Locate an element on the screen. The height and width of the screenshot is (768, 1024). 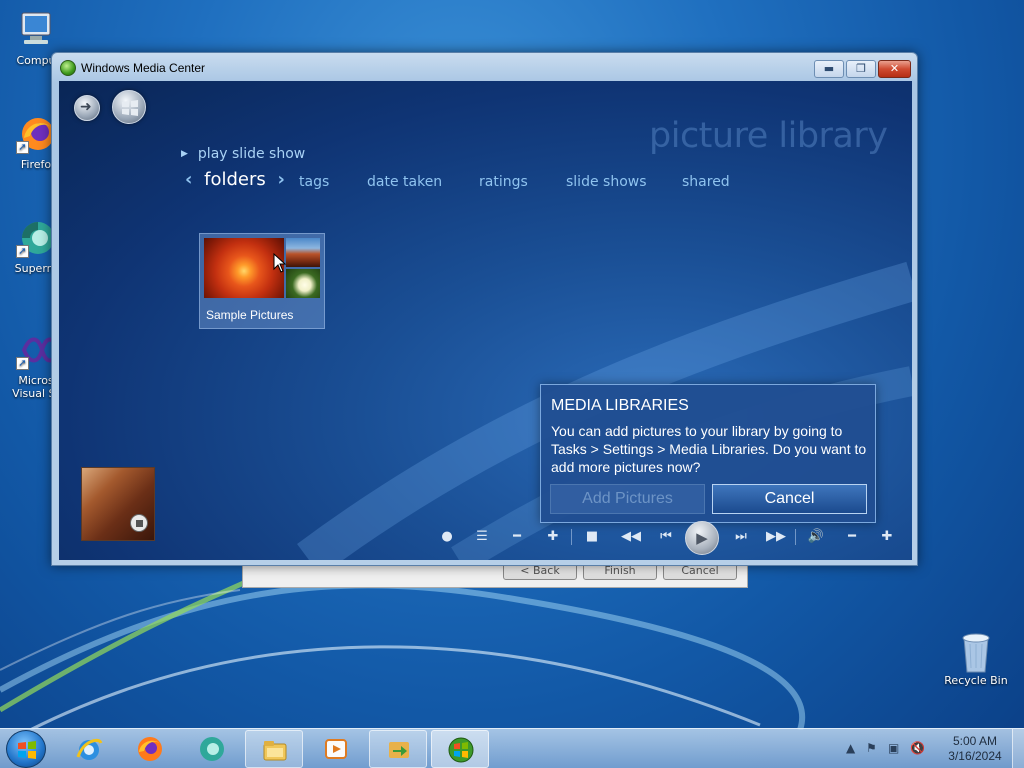
mouse-cursor-icon is located at coordinates (280, 263).